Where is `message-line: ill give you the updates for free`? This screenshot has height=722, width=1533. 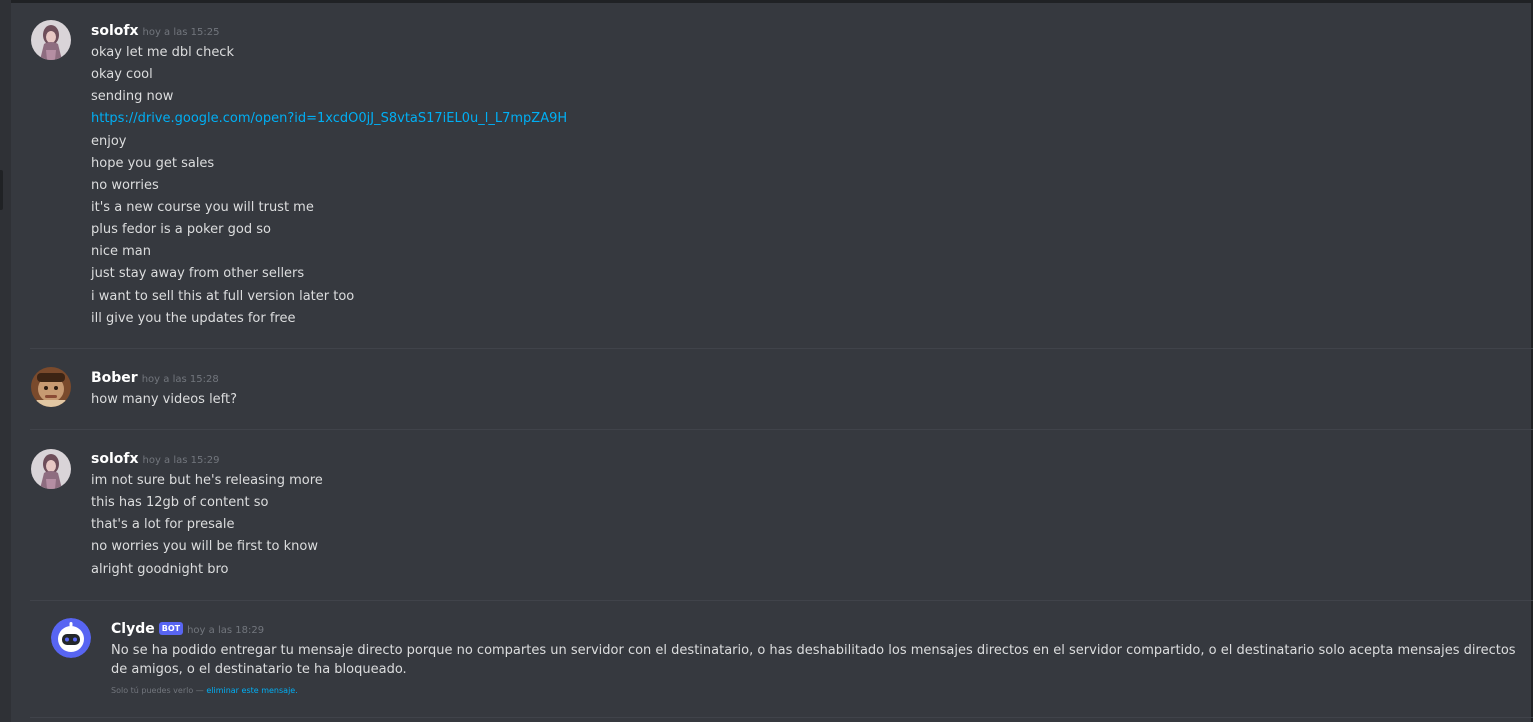 message-line: ill give you the updates for free is located at coordinates (193, 318).